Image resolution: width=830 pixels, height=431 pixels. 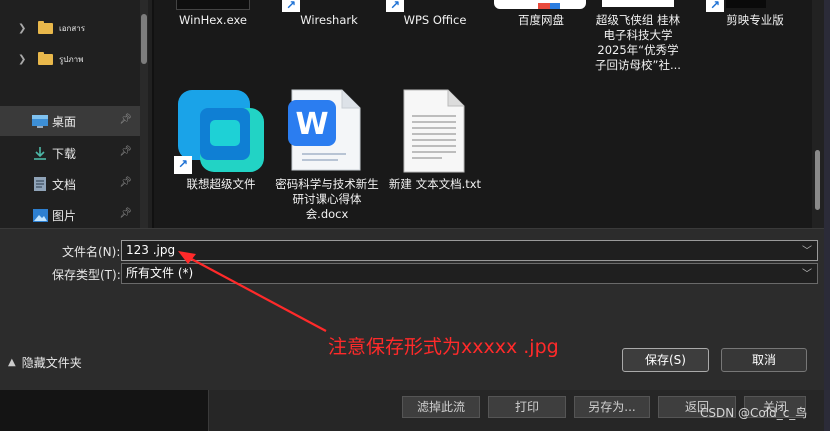 What do you see at coordinates (86, 275) in the screenshot?
I see `filetype-label: 保存类型(T):` at bounding box center [86, 275].